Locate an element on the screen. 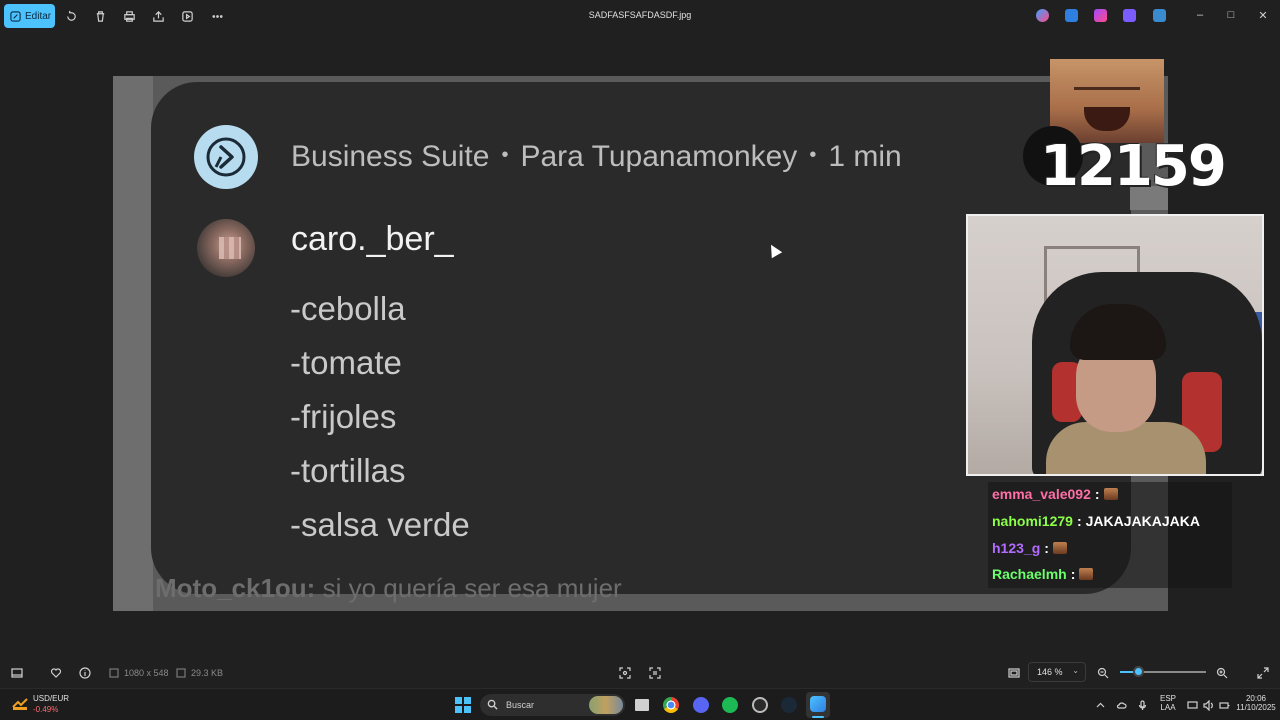  fullscreen-icon is located at coordinates (1263, 672).